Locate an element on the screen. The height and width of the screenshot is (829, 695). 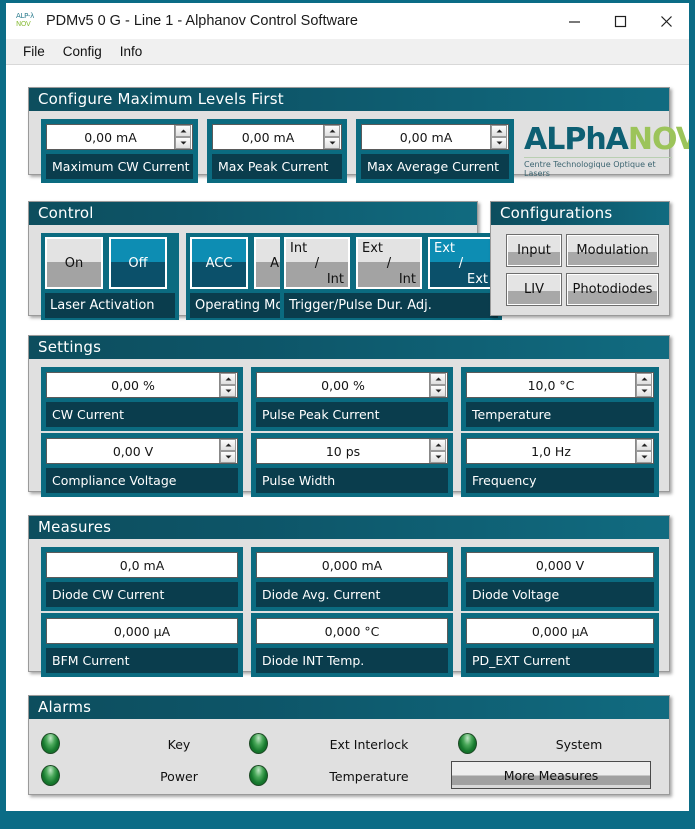
trigger-ext-int-mid: / is located at coordinates (389, 263).